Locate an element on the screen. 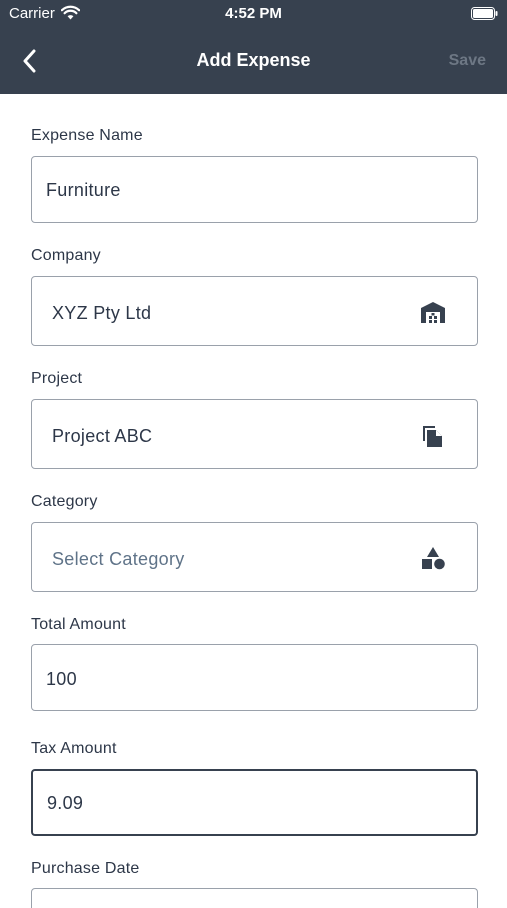 Image resolution: width=507 pixels, height=908 pixels. navigation-bar: Add Expense Save is located at coordinates (253, 61).